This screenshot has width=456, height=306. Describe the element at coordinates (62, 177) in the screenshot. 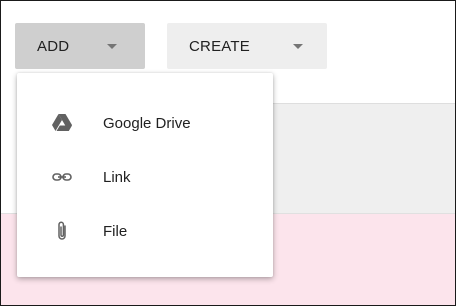

I see `link-icon` at that location.